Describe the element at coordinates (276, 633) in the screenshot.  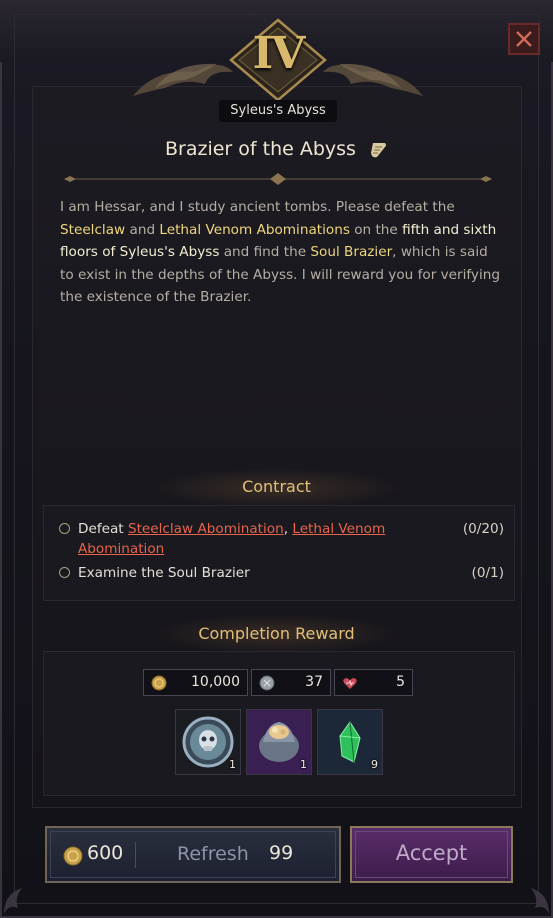
I see `reward-title: Completion Reward` at that location.